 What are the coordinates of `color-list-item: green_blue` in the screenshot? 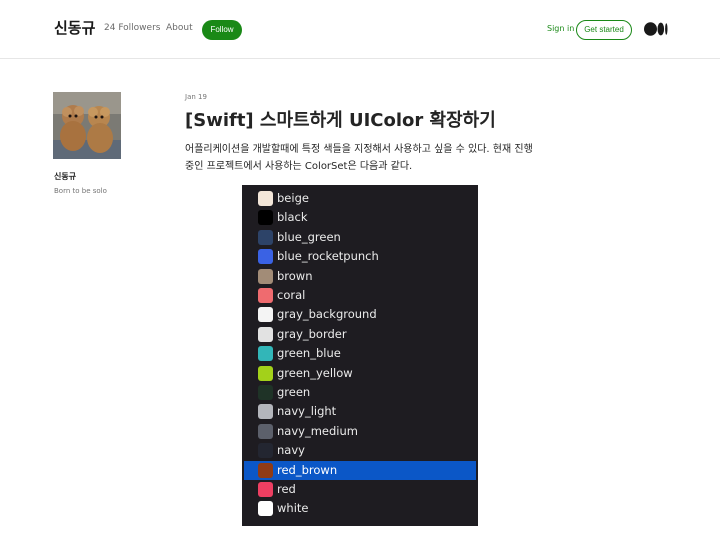 It's located at (360, 353).